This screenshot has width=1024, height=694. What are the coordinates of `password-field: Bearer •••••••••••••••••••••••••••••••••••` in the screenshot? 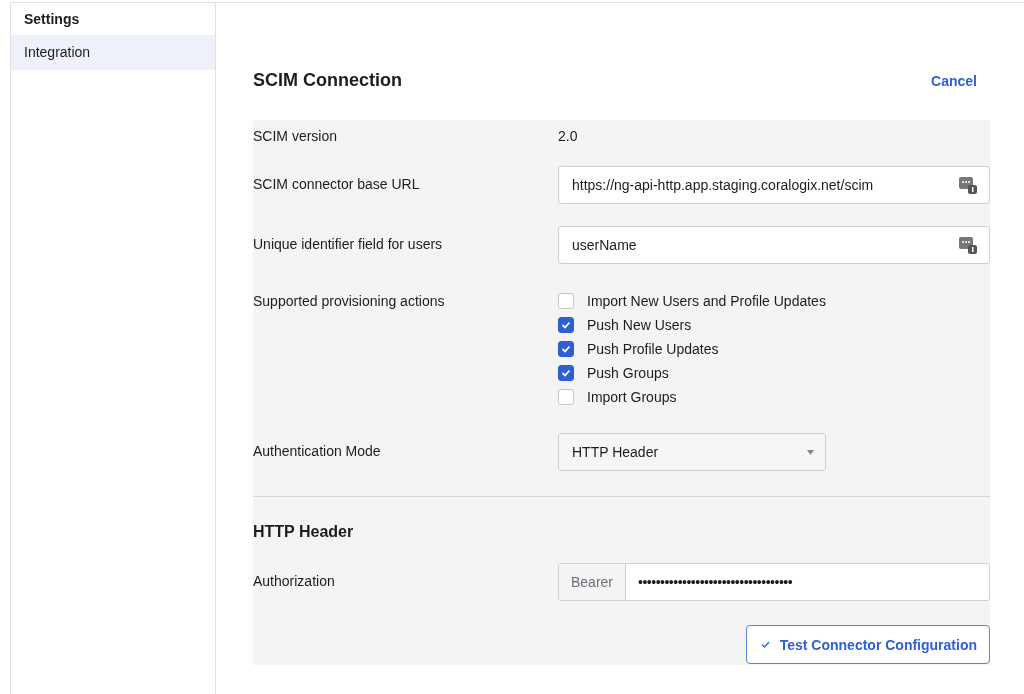 It's located at (774, 582).